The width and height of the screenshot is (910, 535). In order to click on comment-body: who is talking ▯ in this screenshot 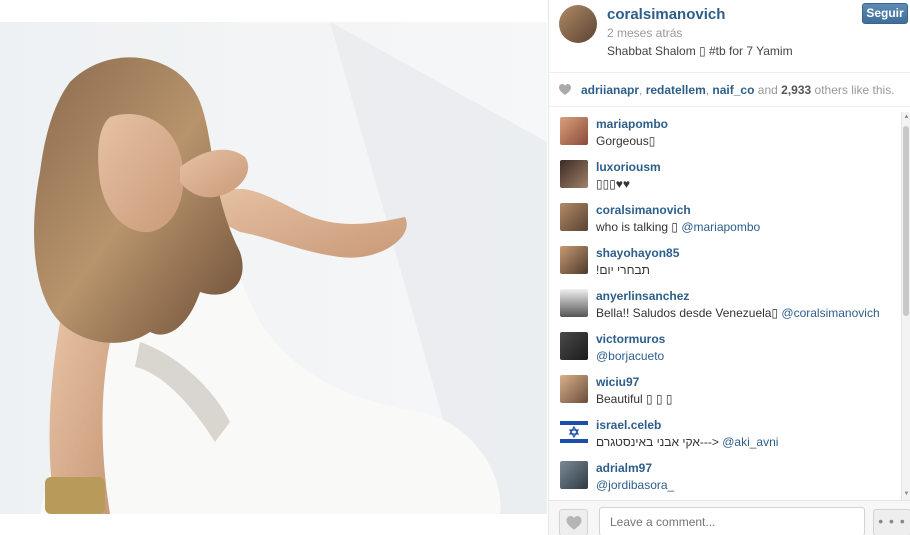, I will do `click(639, 227)`.